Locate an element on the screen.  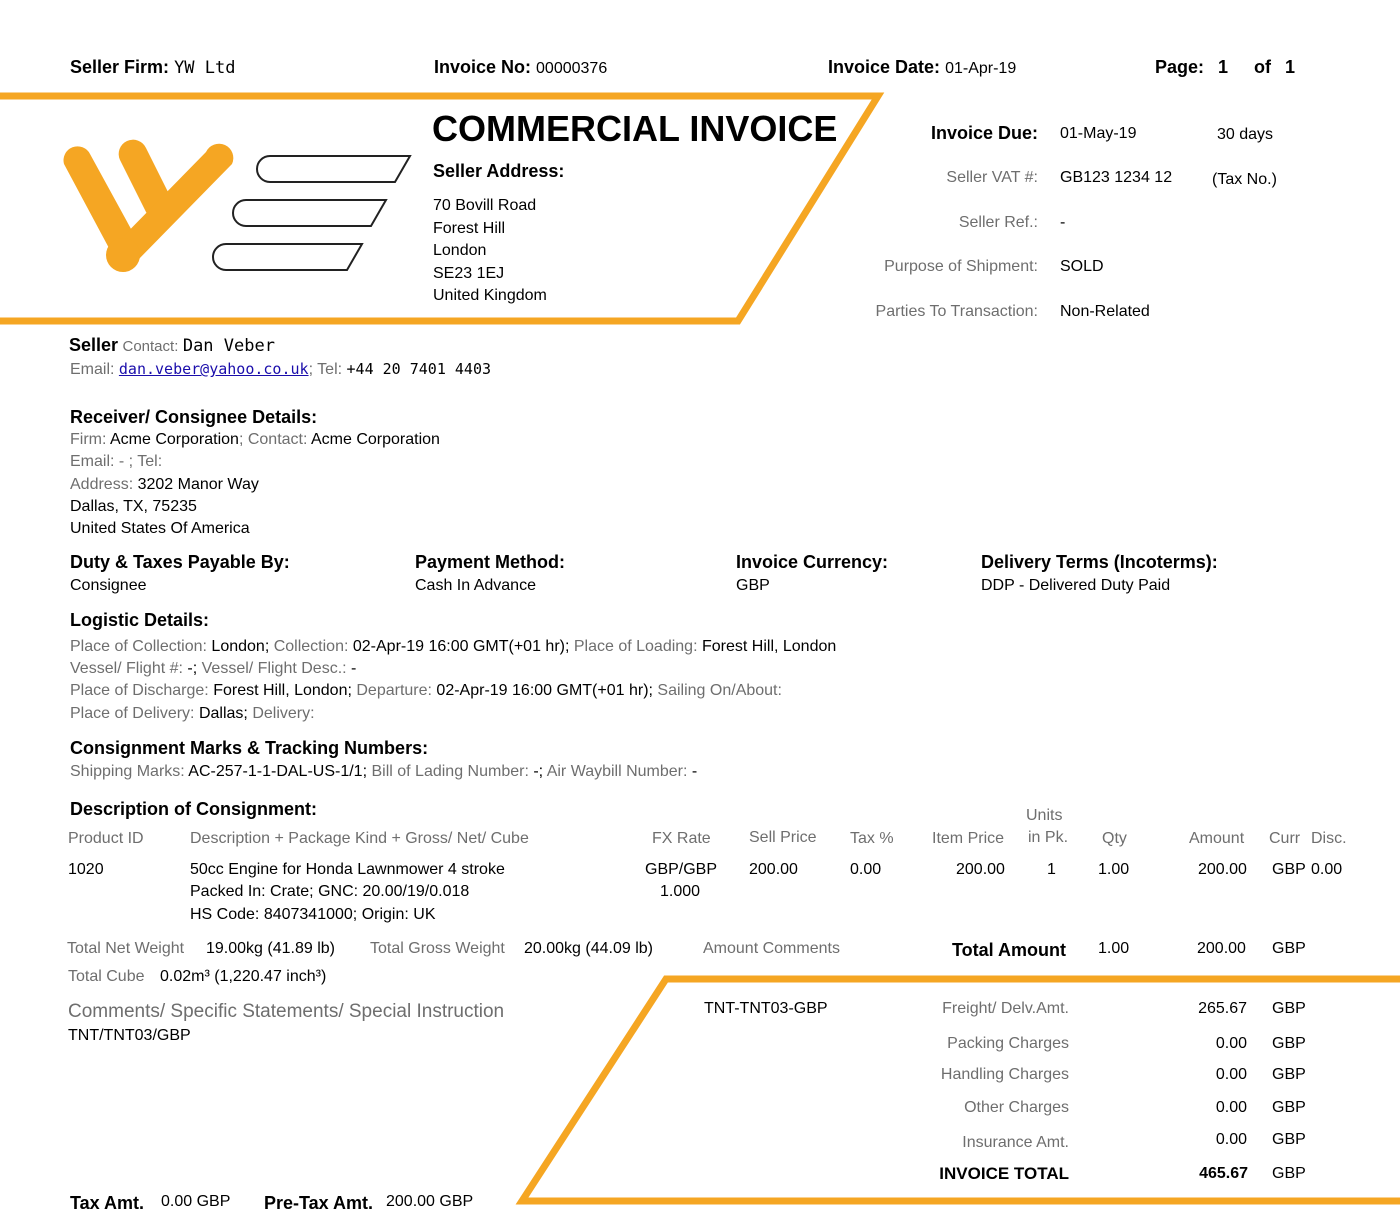
invoice-no-label: Invoice No: is located at coordinates (483, 67).